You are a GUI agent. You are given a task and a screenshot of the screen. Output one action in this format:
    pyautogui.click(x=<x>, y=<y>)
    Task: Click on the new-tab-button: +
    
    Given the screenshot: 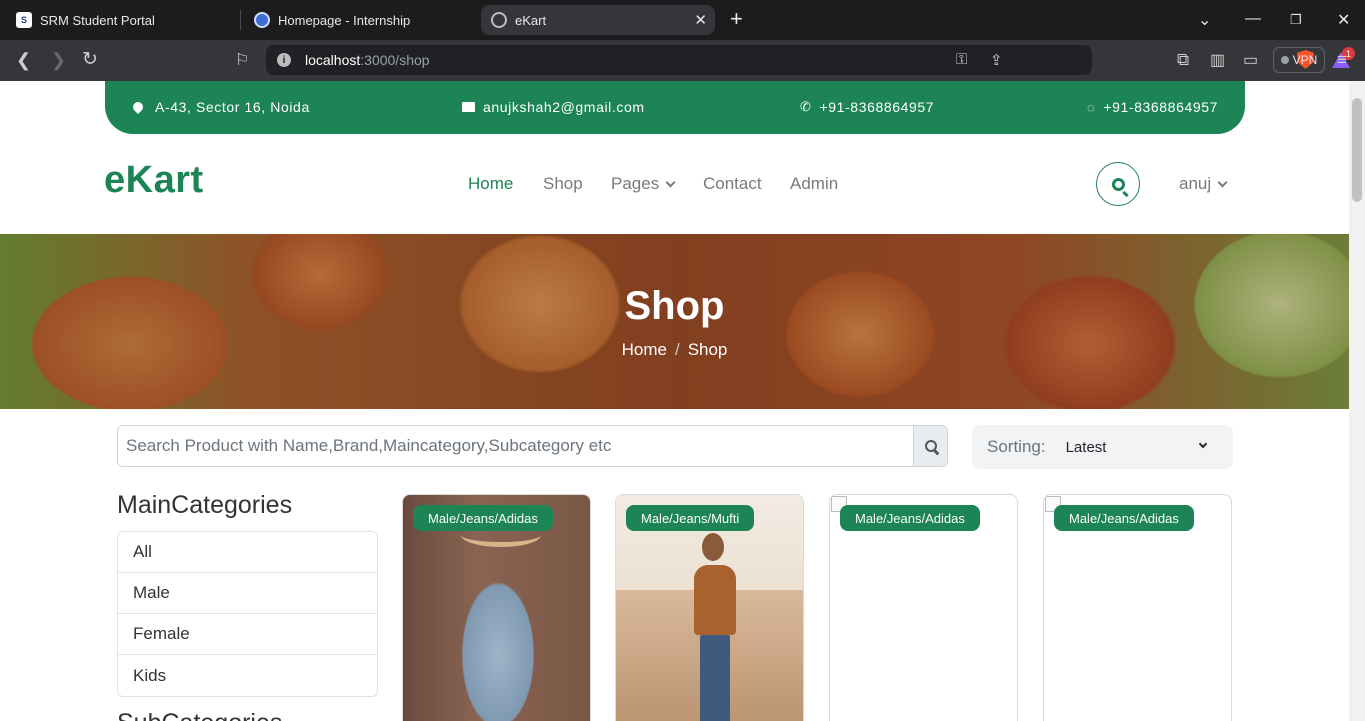 What is the action you would take?
    pyautogui.click(x=736, y=19)
    